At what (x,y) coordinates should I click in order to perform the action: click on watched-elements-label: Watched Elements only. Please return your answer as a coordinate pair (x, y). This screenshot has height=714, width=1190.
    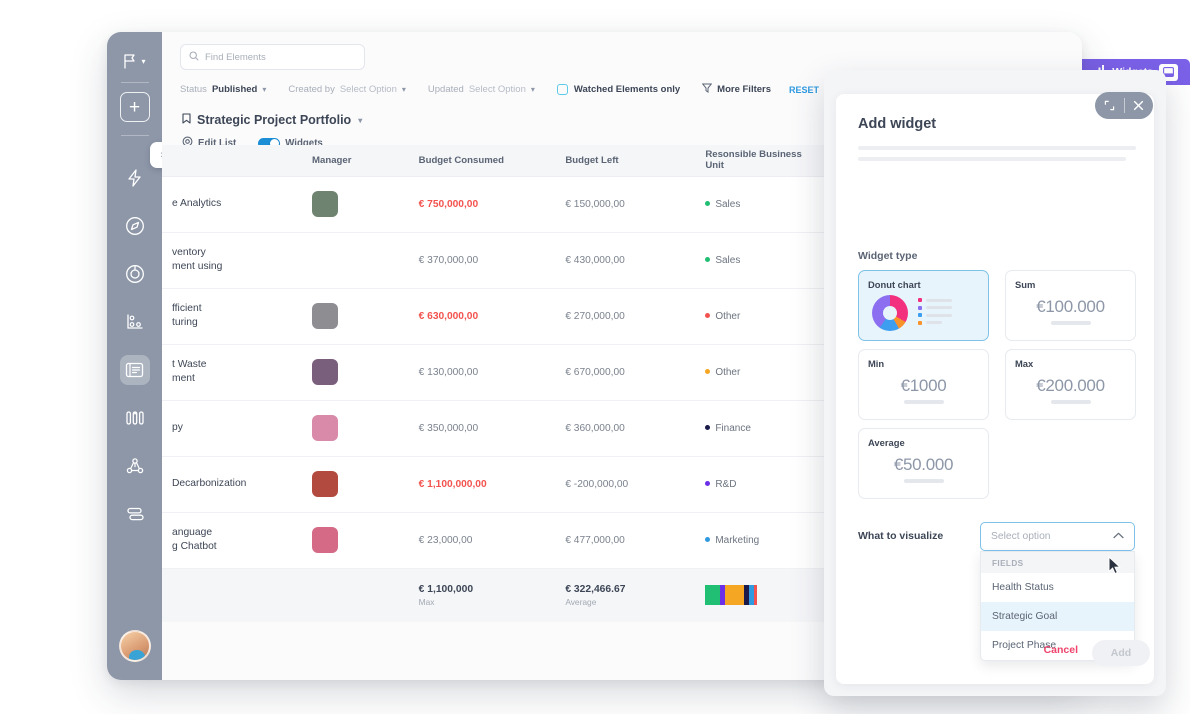
    Looking at the image, I should click on (627, 89).